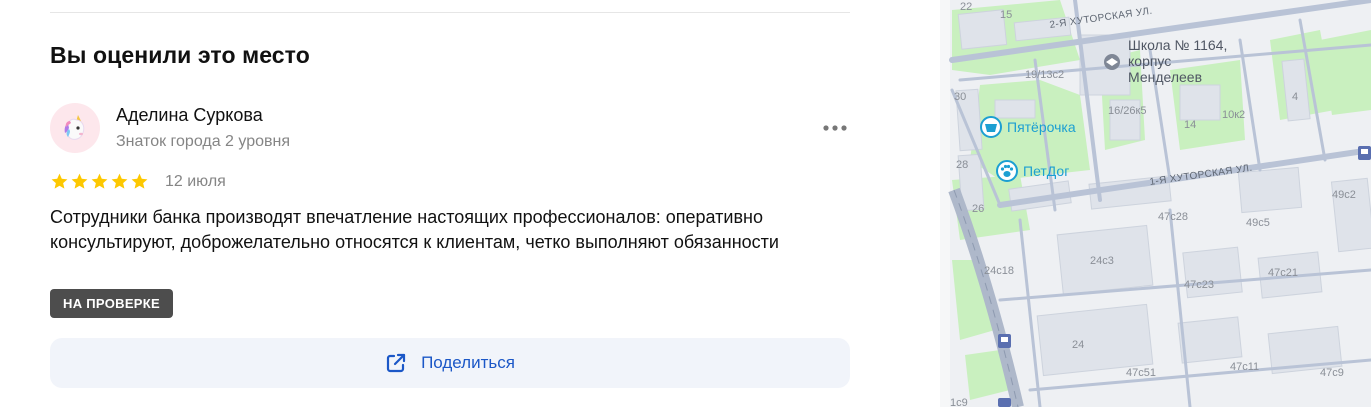 The width and height of the screenshot is (1371, 407). What do you see at coordinates (1102, 261) in the screenshot?
I see `svg-text: 24с3` at bounding box center [1102, 261].